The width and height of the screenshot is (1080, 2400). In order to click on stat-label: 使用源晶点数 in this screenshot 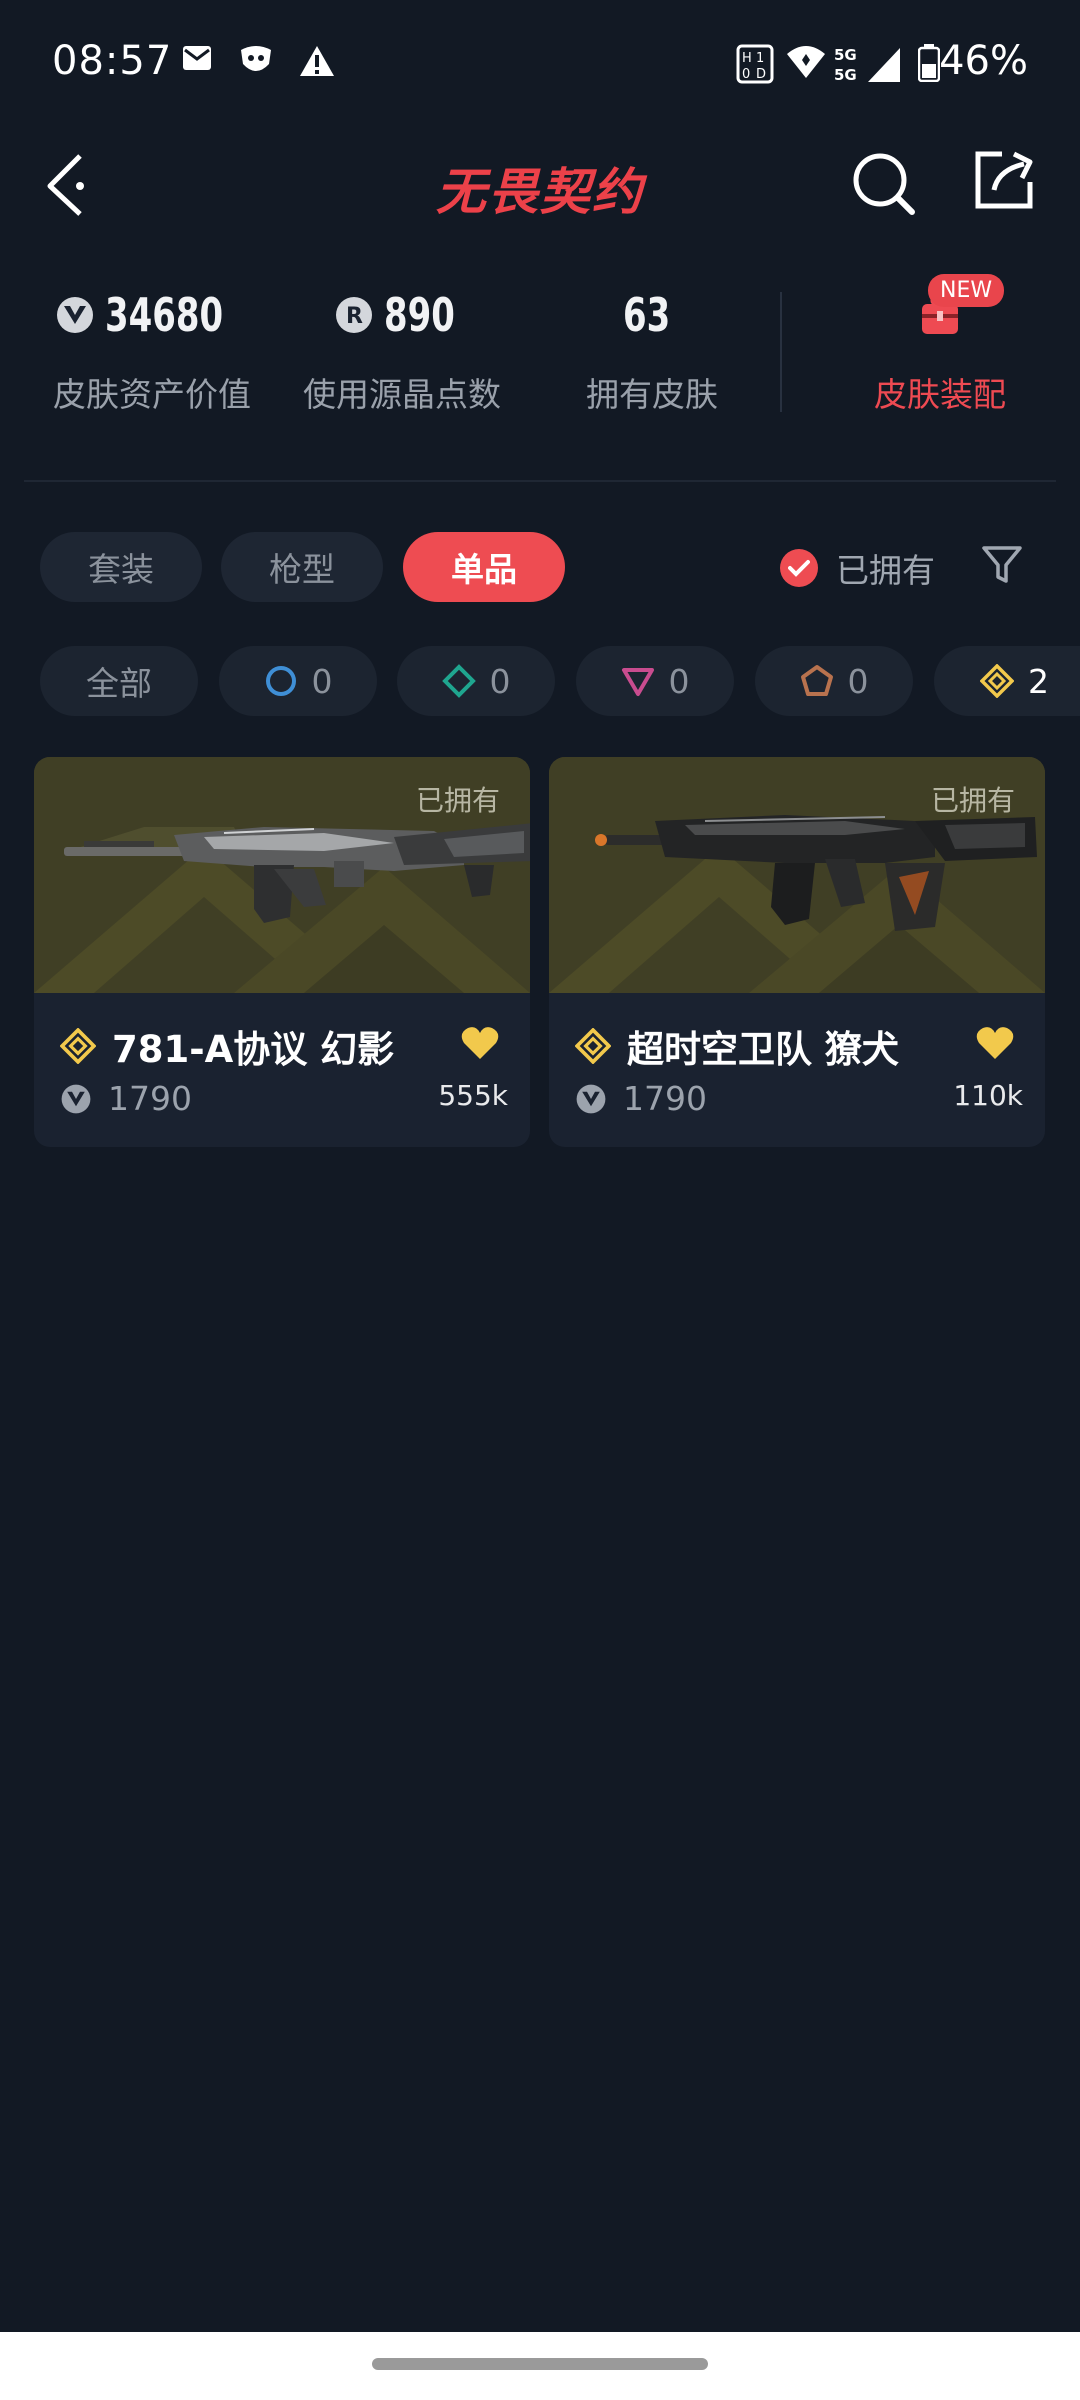, I will do `click(402, 394)`.